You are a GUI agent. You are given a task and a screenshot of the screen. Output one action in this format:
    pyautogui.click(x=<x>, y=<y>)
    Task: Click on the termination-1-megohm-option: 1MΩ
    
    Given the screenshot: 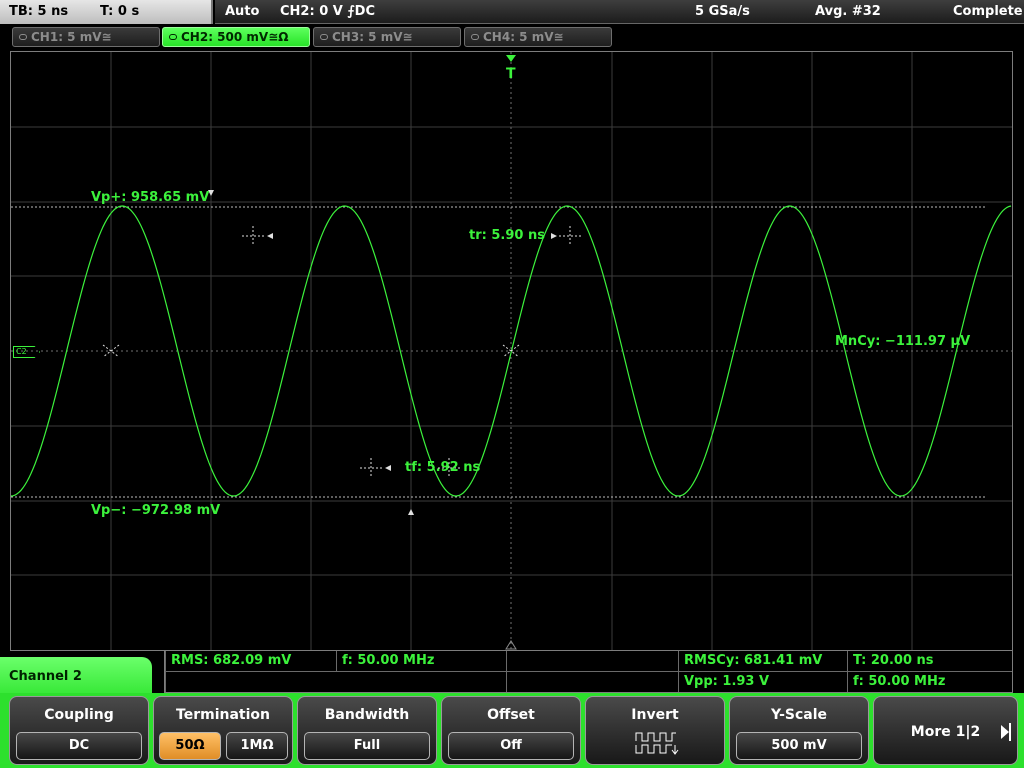 What is the action you would take?
    pyautogui.click(x=257, y=746)
    